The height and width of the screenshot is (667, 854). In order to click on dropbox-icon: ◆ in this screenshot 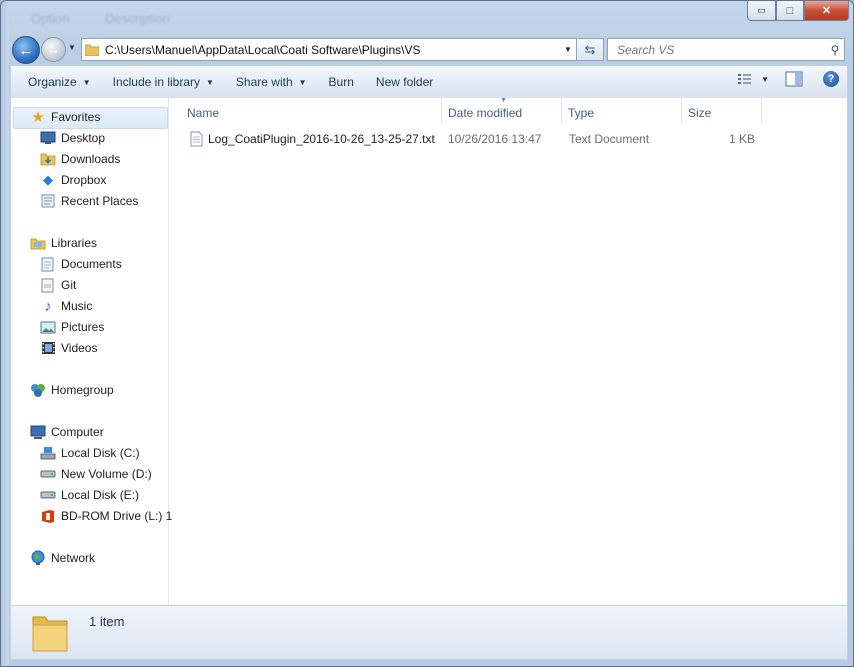, I will do `click(48, 179)`.